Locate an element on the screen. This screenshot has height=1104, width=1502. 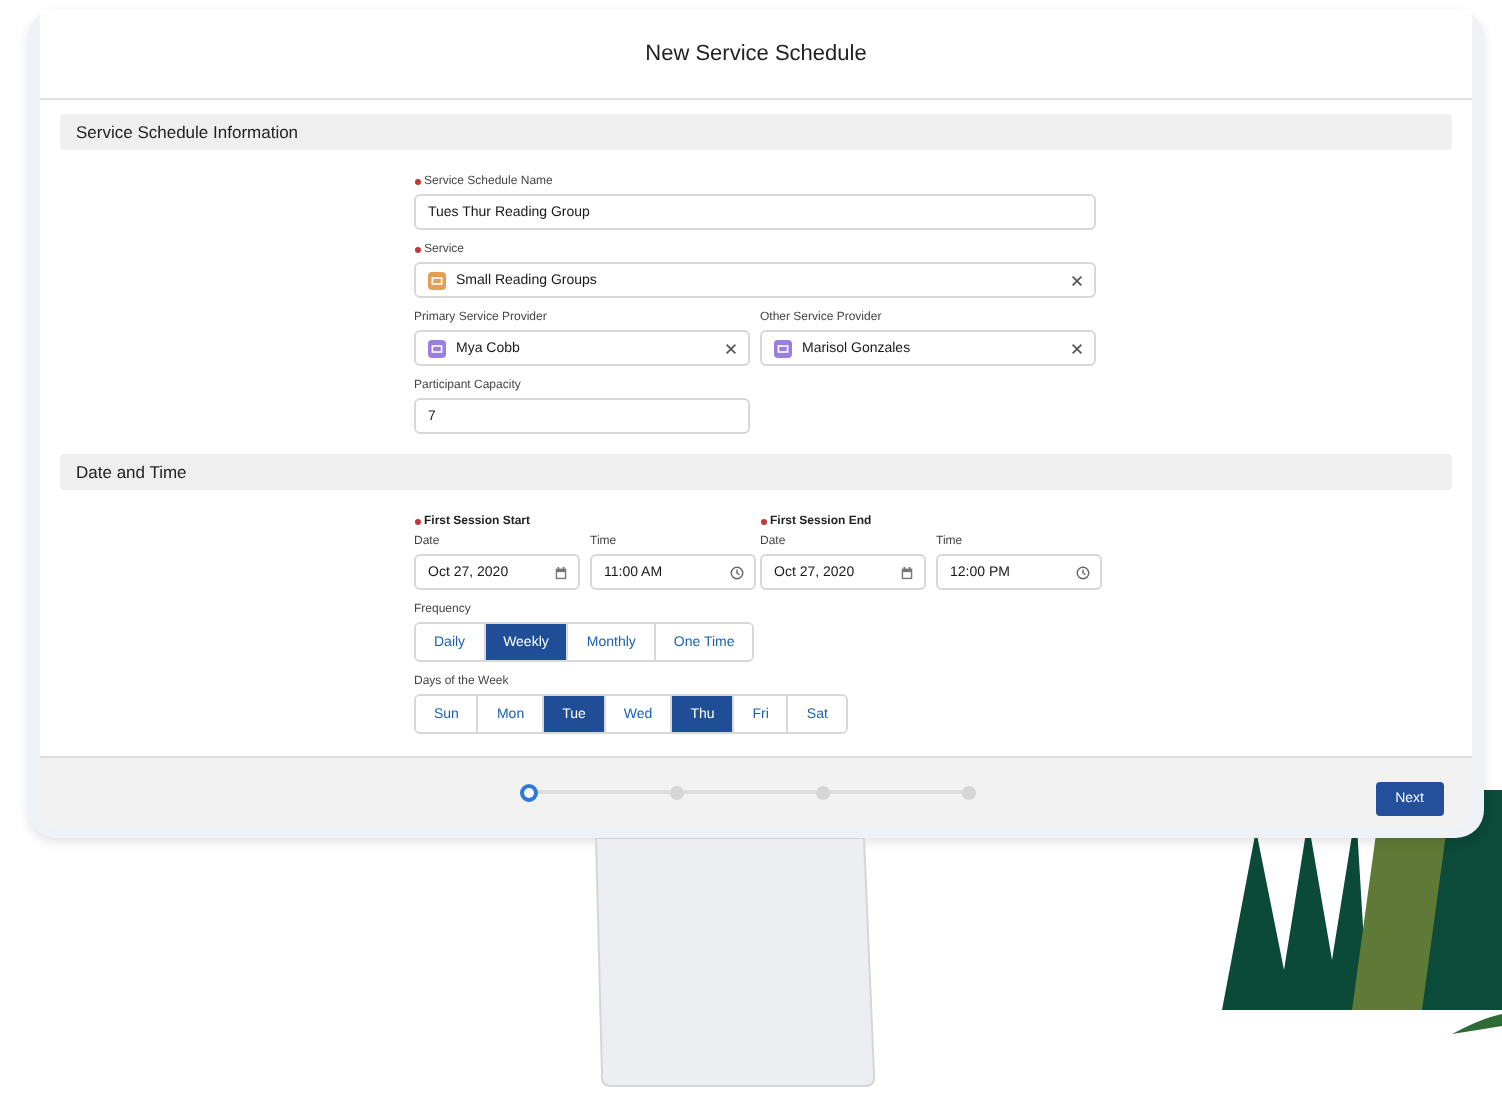
section-title: Service Schedule Information is located at coordinates (187, 132).